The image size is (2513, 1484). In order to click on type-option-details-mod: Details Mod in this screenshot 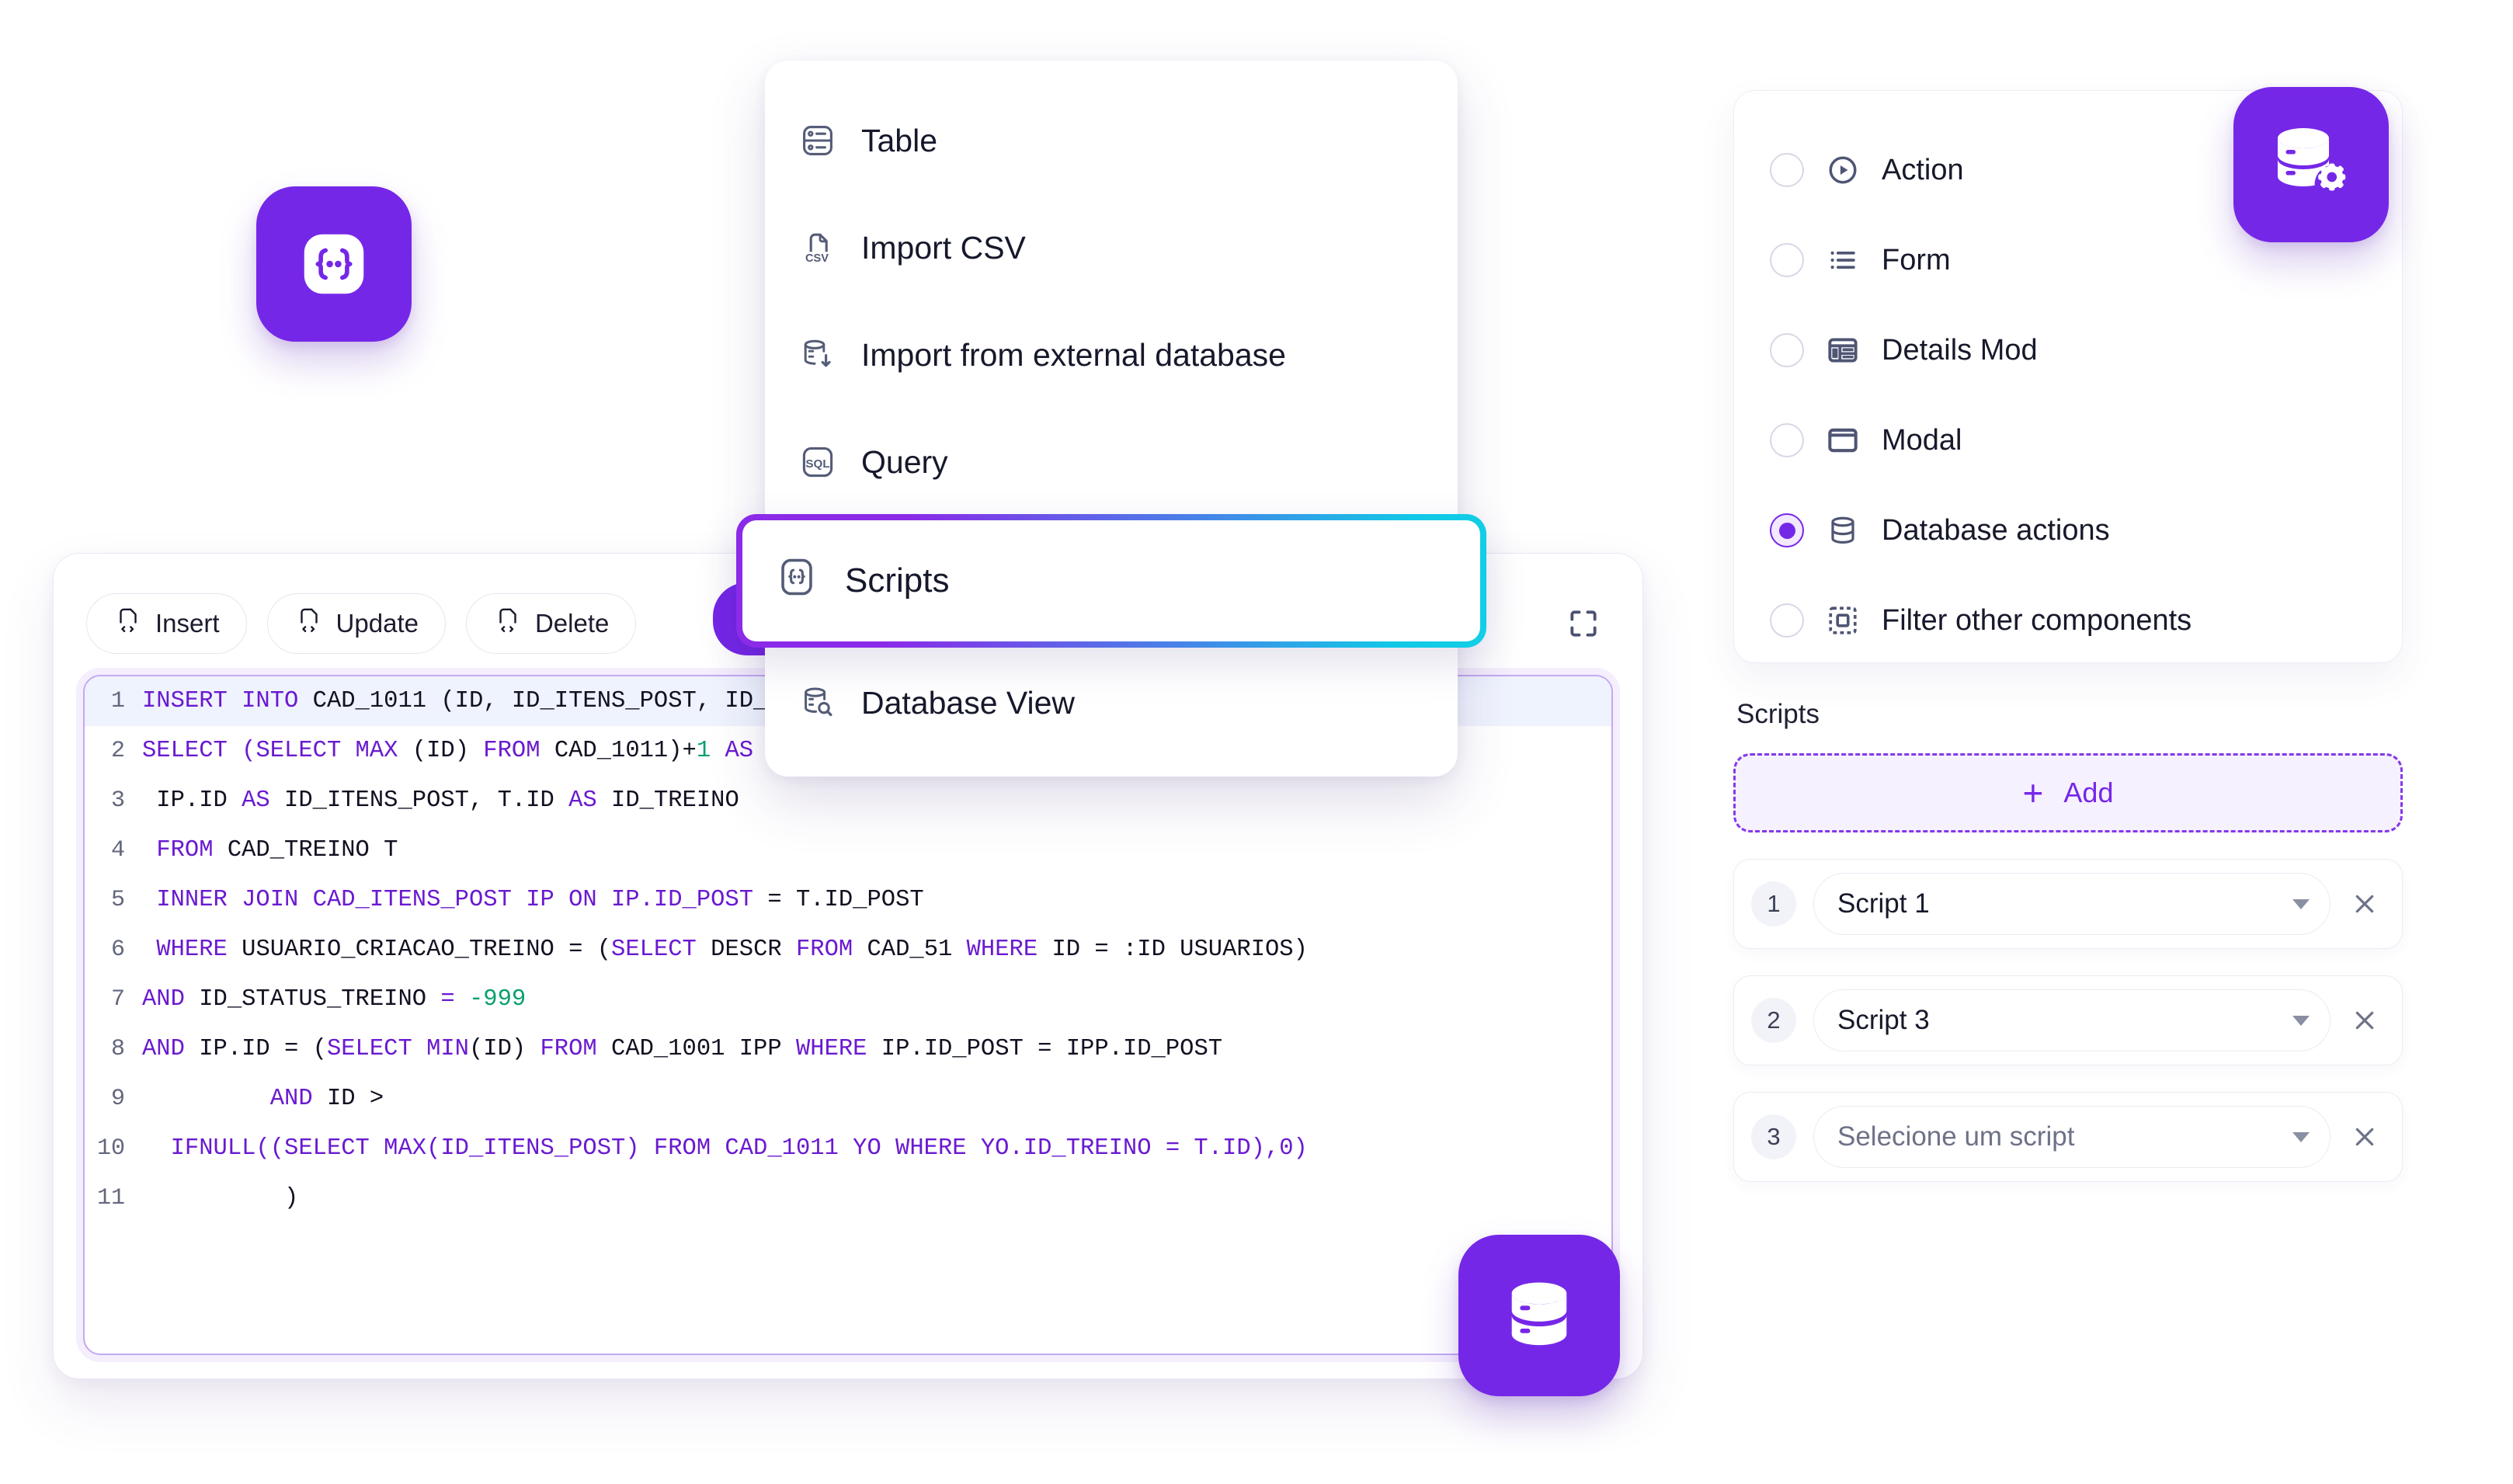, I will do `click(2068, 350)`.